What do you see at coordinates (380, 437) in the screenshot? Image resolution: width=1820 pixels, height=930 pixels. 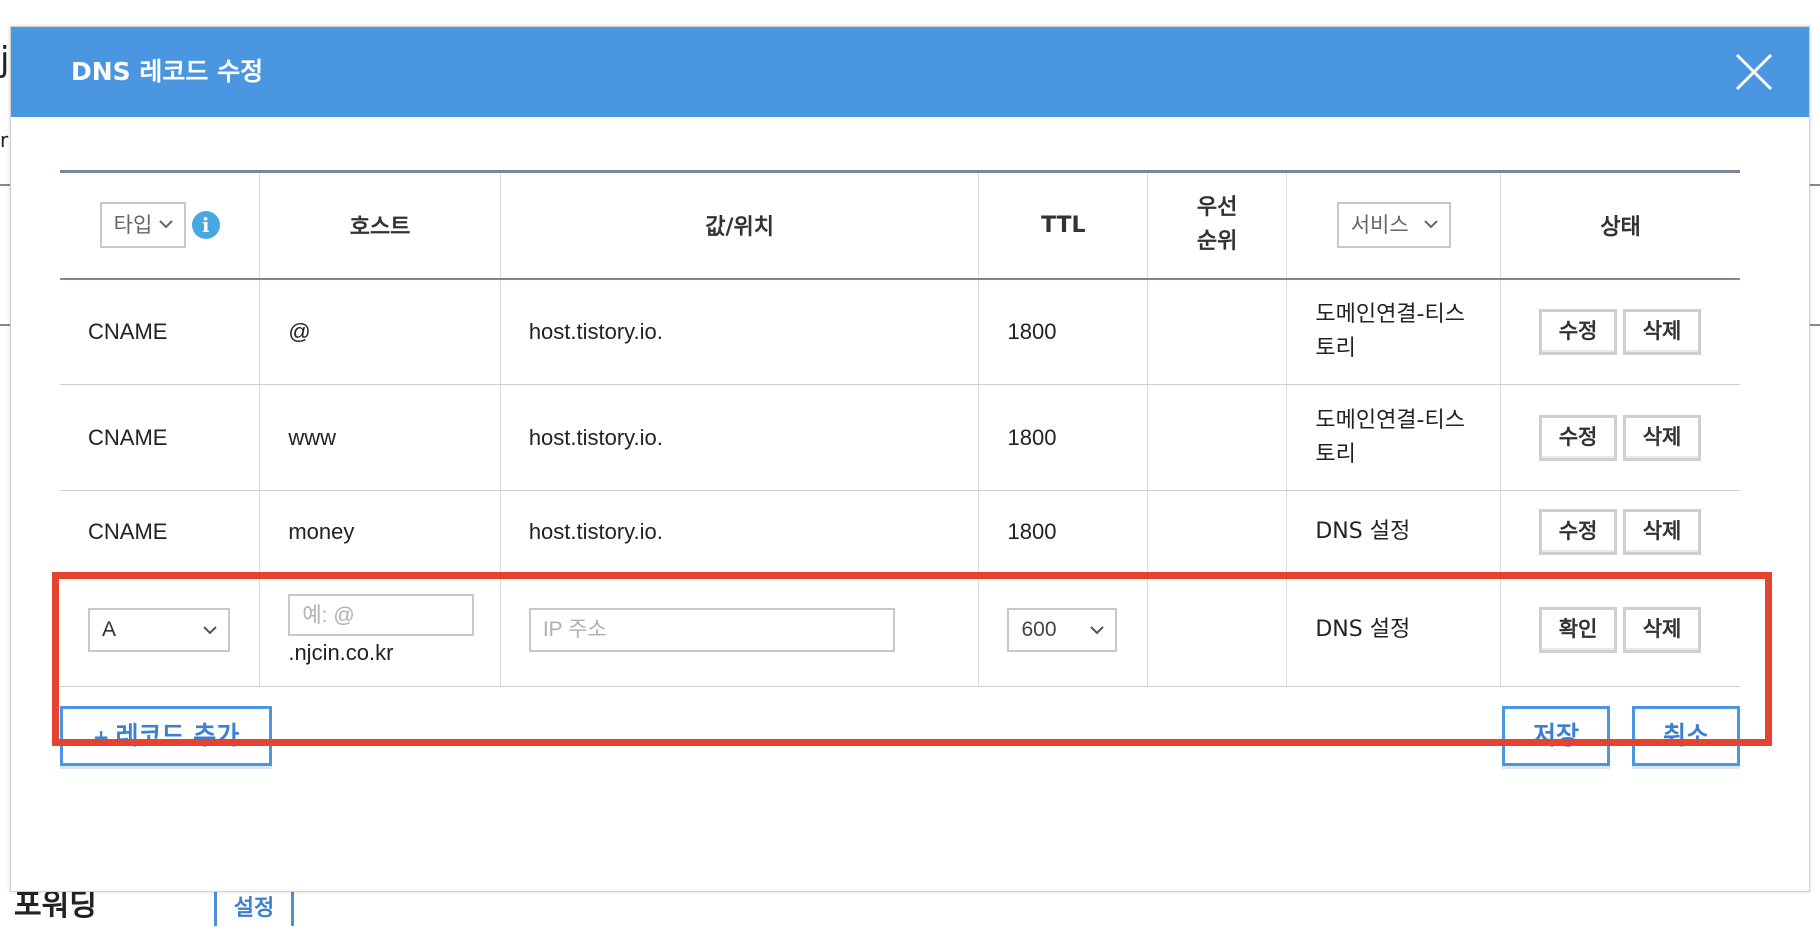 I see `record-host: www` at bounding box center [380, 437].